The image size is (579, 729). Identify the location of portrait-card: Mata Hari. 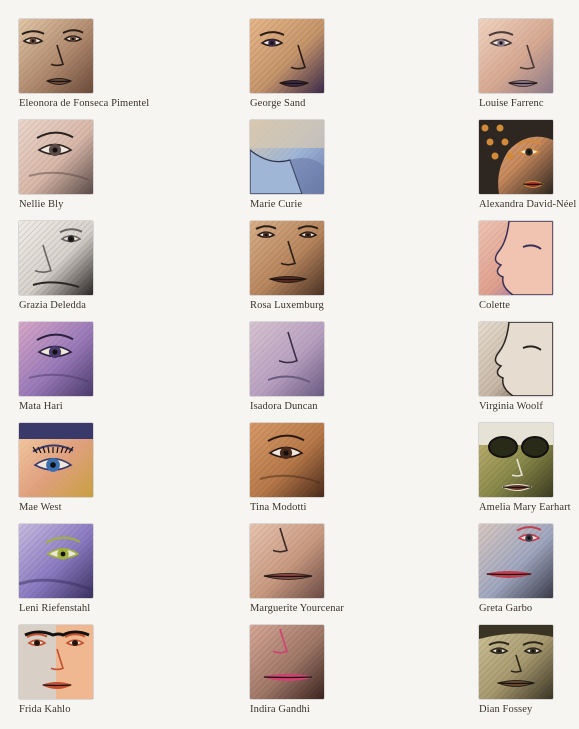
(89, 372).